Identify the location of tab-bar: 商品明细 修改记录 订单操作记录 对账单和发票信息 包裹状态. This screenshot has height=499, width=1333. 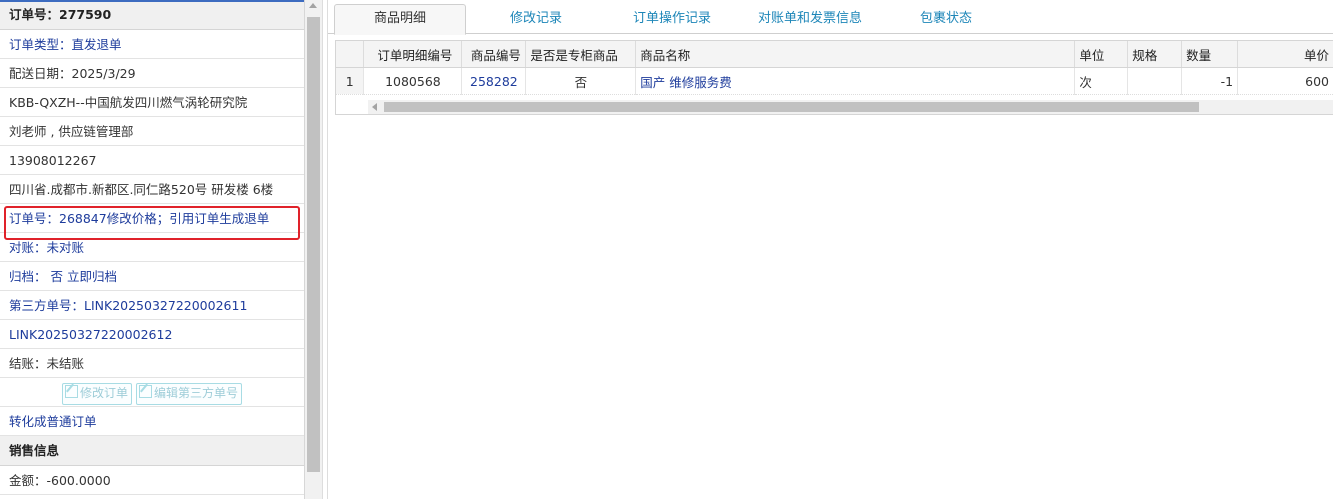
(830, 17).